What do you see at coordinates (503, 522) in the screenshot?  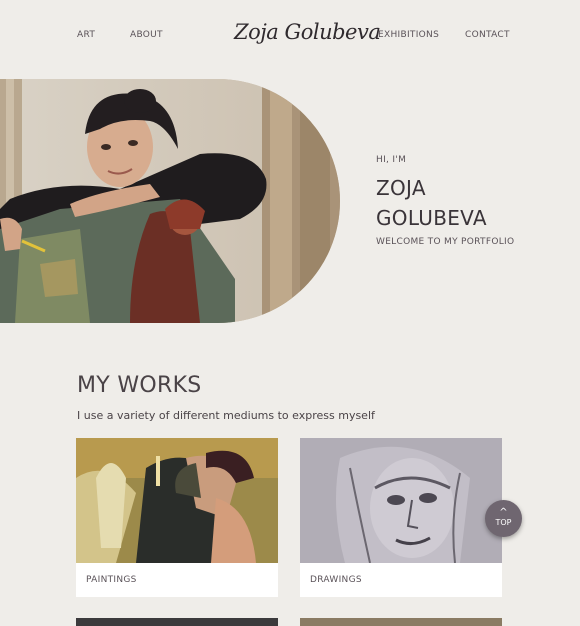 I see `back-to-top-label: TOP` at bounding box center [503, 522].